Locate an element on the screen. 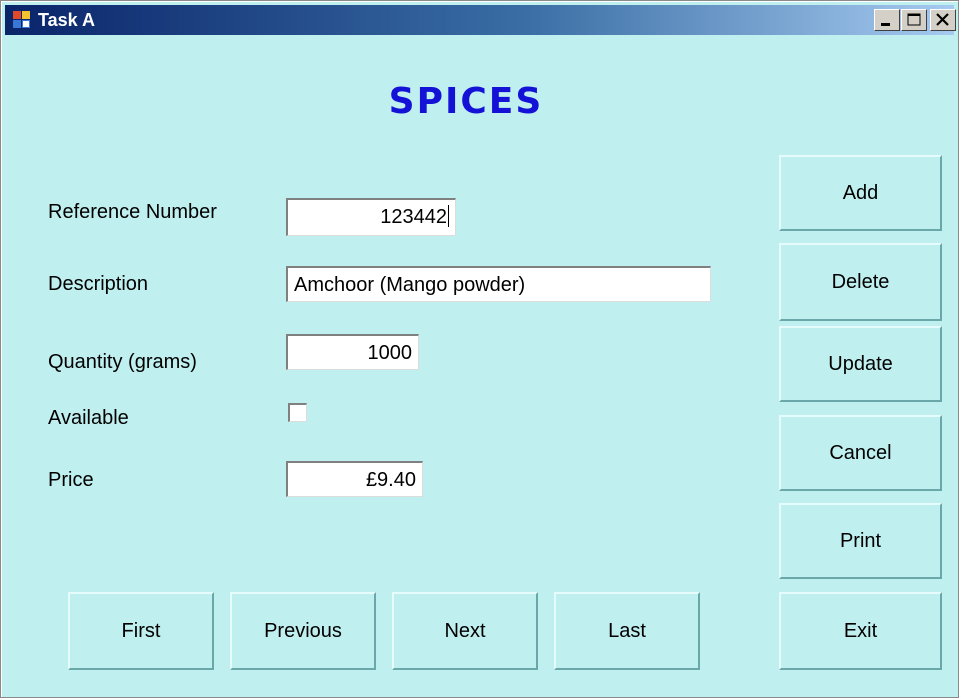  close-button is located at coordinates (943, 20).